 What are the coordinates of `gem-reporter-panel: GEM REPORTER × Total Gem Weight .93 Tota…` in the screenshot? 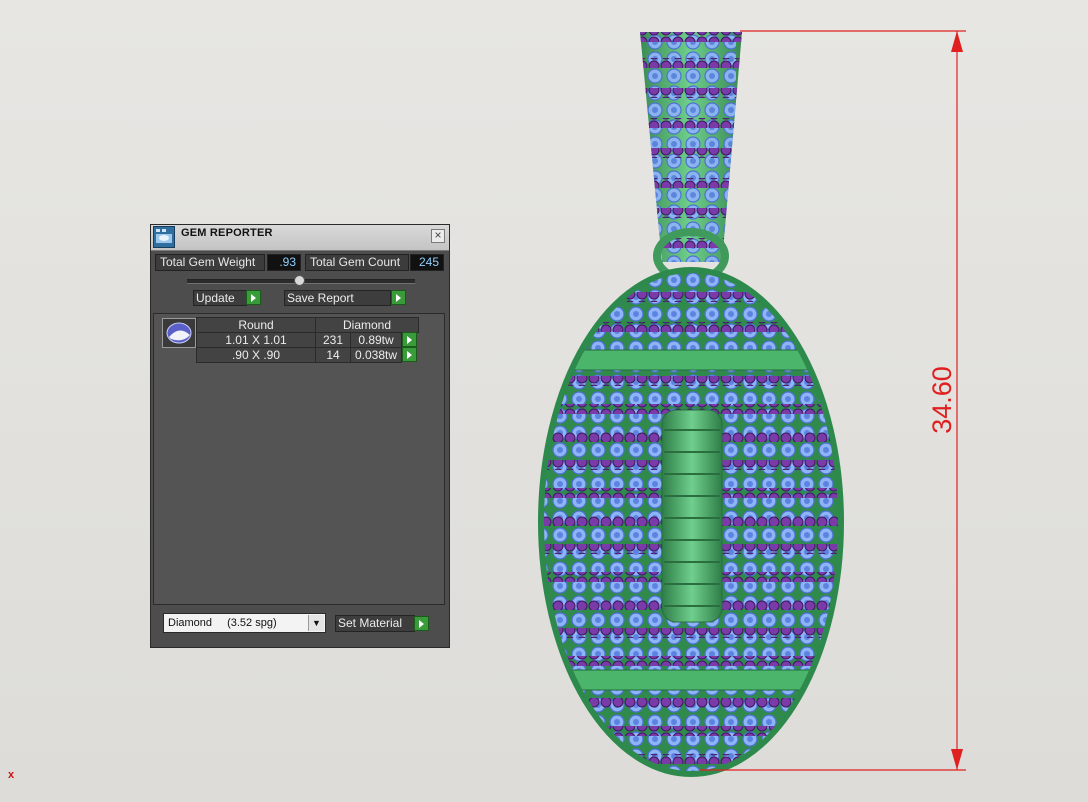 It's located at (300, 436).